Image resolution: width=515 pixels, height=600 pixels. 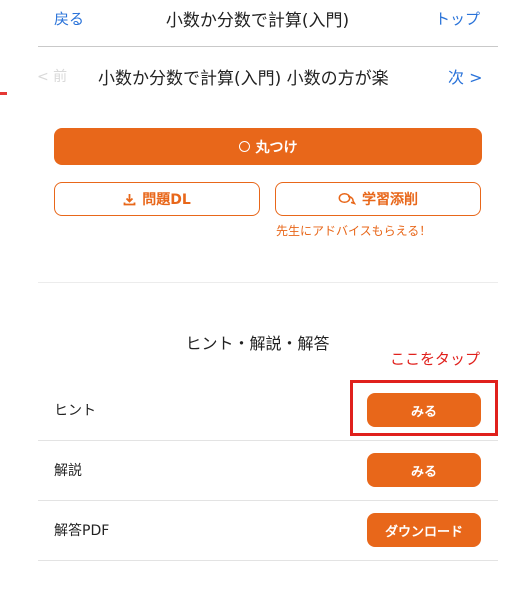 I want to click on advice-note: 先生にアドバイスもらえる！, so click(x=354, y=231).